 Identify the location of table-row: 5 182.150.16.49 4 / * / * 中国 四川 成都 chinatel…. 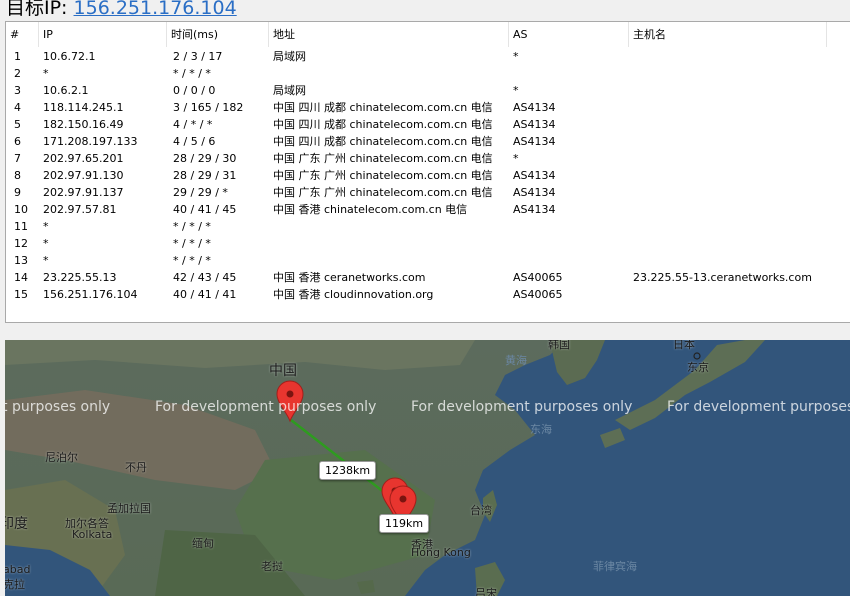
(428, 124).